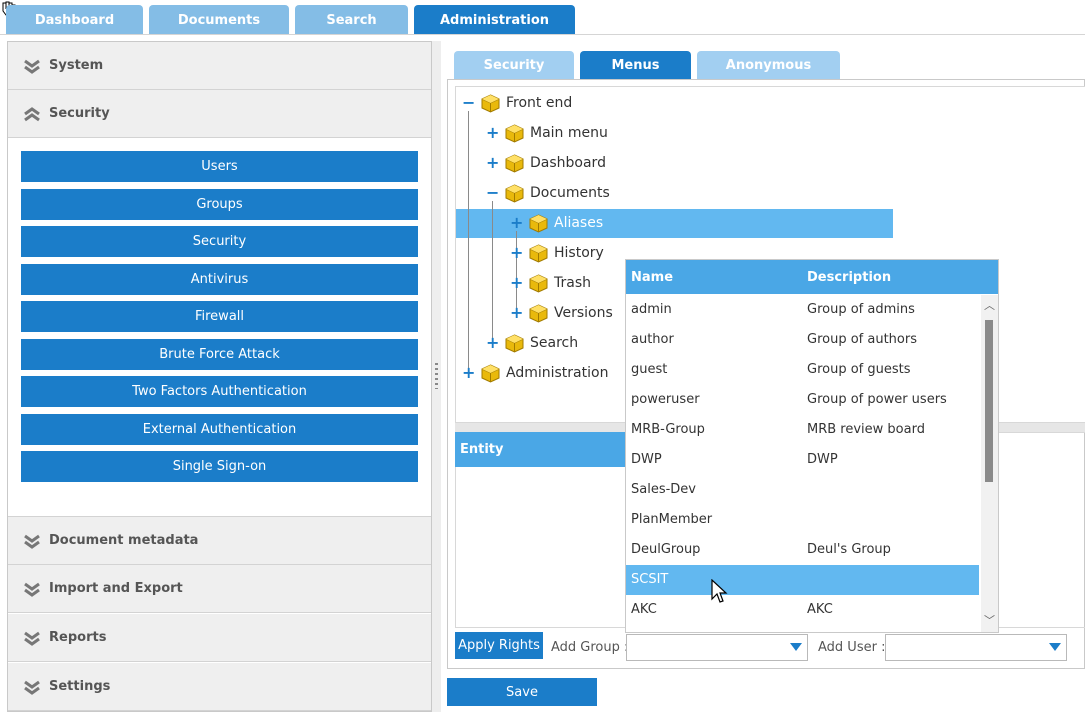 This screenshot has height=717, width=1085. I want to click on tab-documents: Documents, so click(219, 20).